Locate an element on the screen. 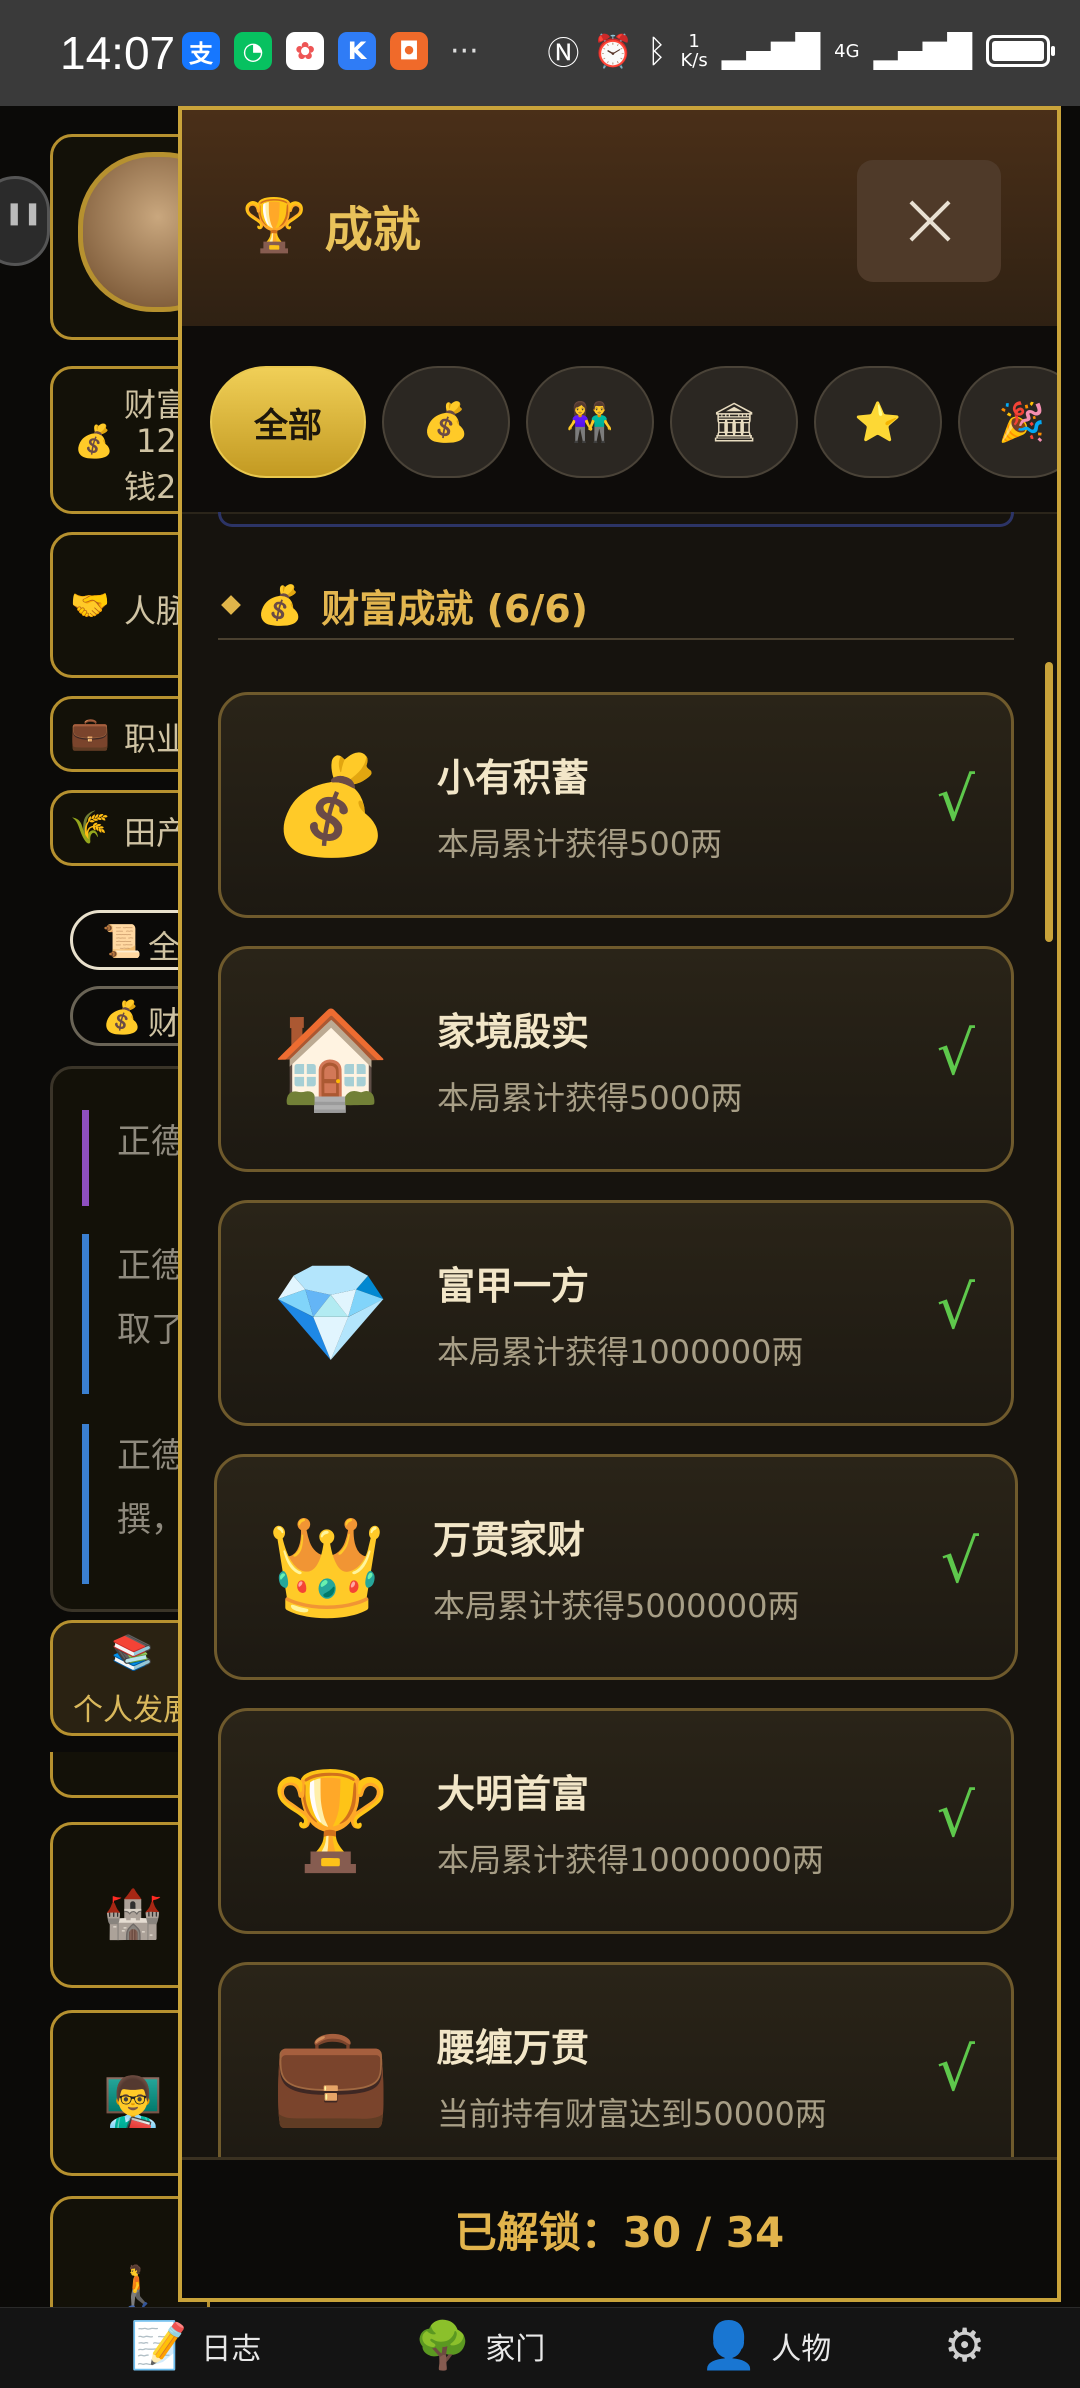 The height and width of the screenshot is (2388, 1080). net-speed: 1 K/s is located at coordinates (694, 51).